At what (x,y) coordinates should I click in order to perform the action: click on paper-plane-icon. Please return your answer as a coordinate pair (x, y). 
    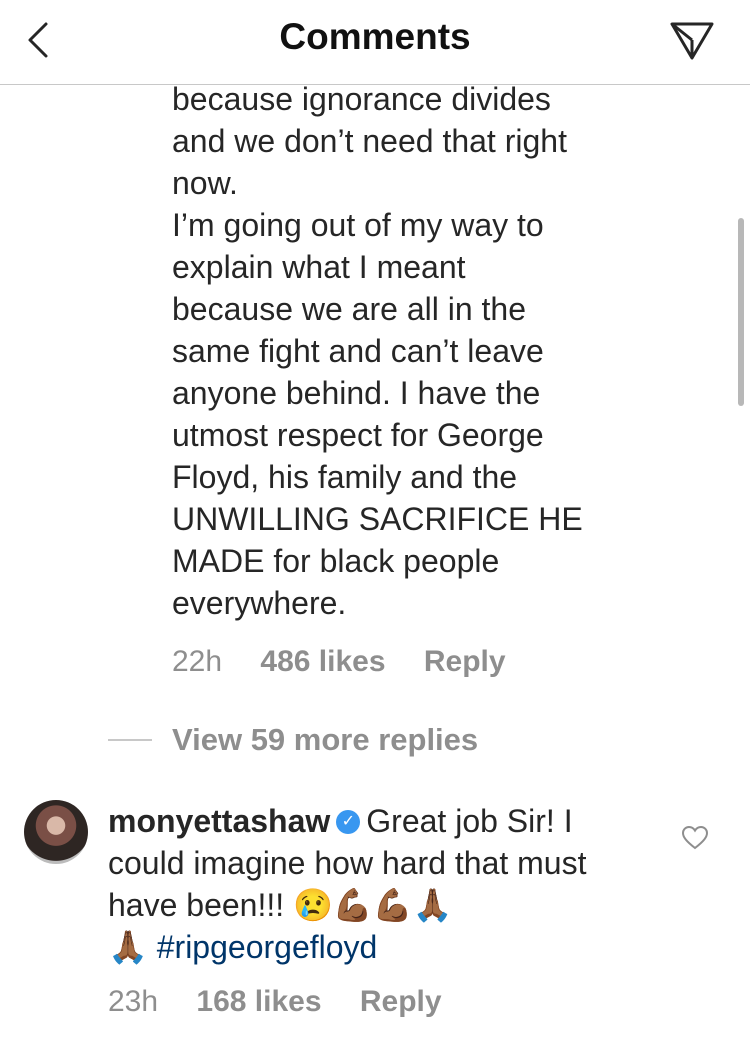
    Looking at the image, I should click on (692, 41).